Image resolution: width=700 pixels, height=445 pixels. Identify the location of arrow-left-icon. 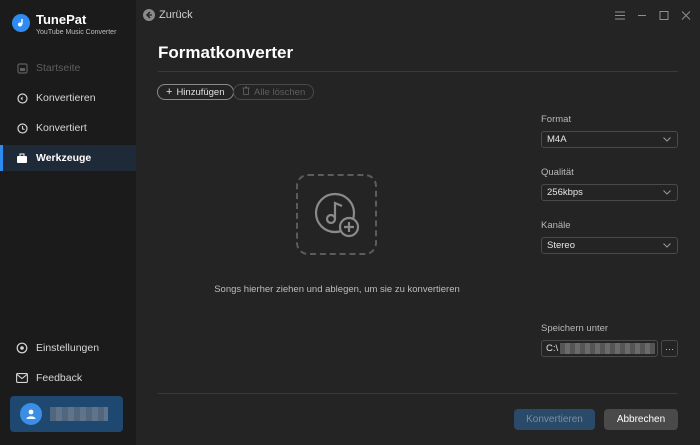
(149, 15).